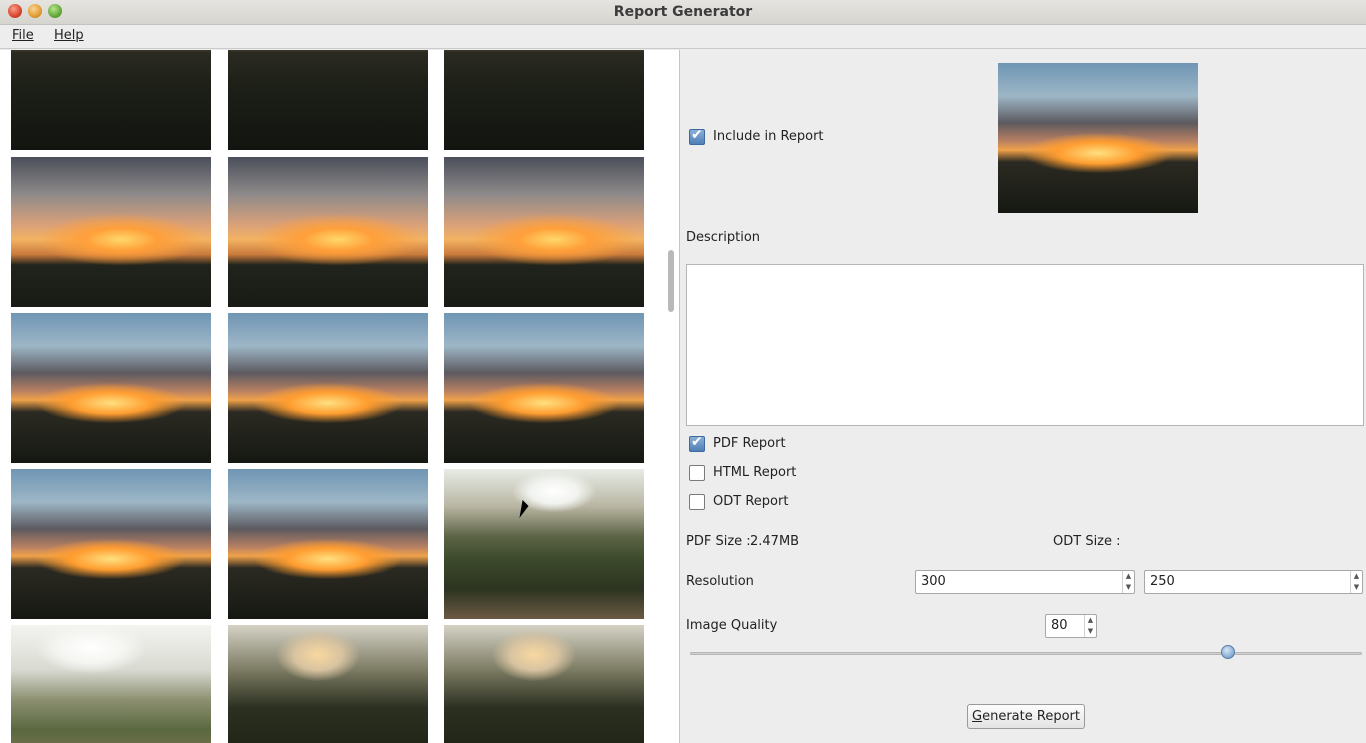  I want to click on resolution-label: Resolution, so click(720, 581).